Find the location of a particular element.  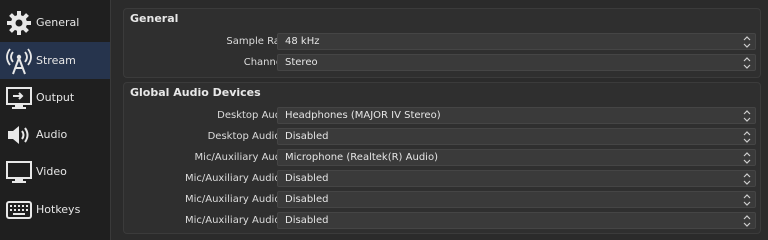

desktop-audio-2-value: Disabled is located at coordinates (307, 136).